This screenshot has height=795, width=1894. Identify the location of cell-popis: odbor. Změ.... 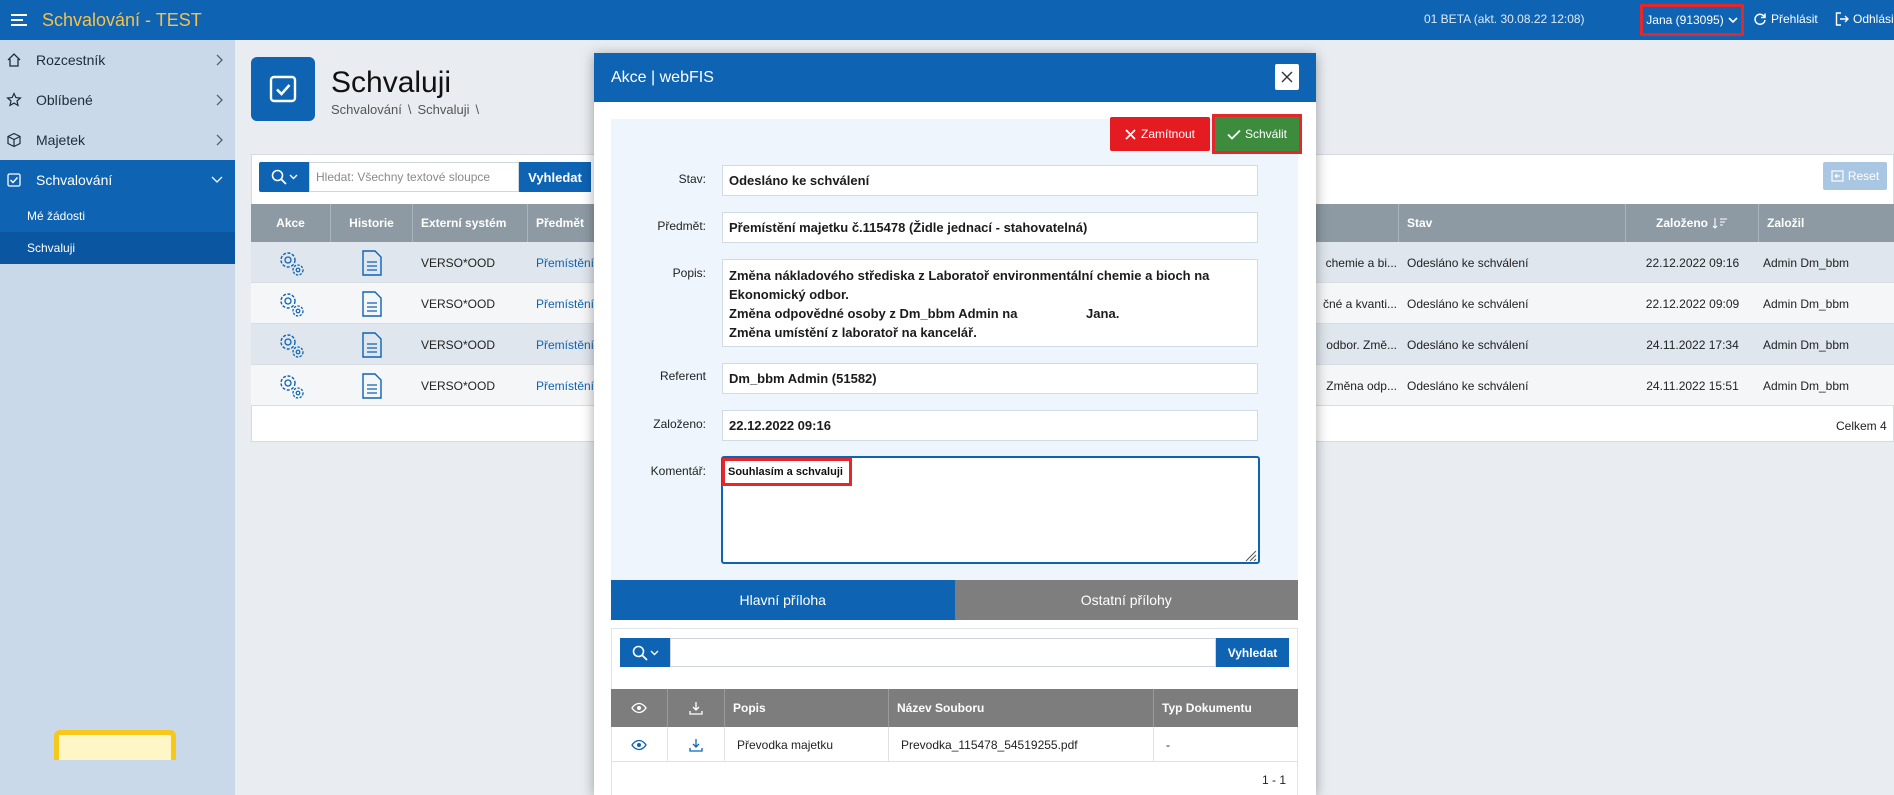
(1361, 344).